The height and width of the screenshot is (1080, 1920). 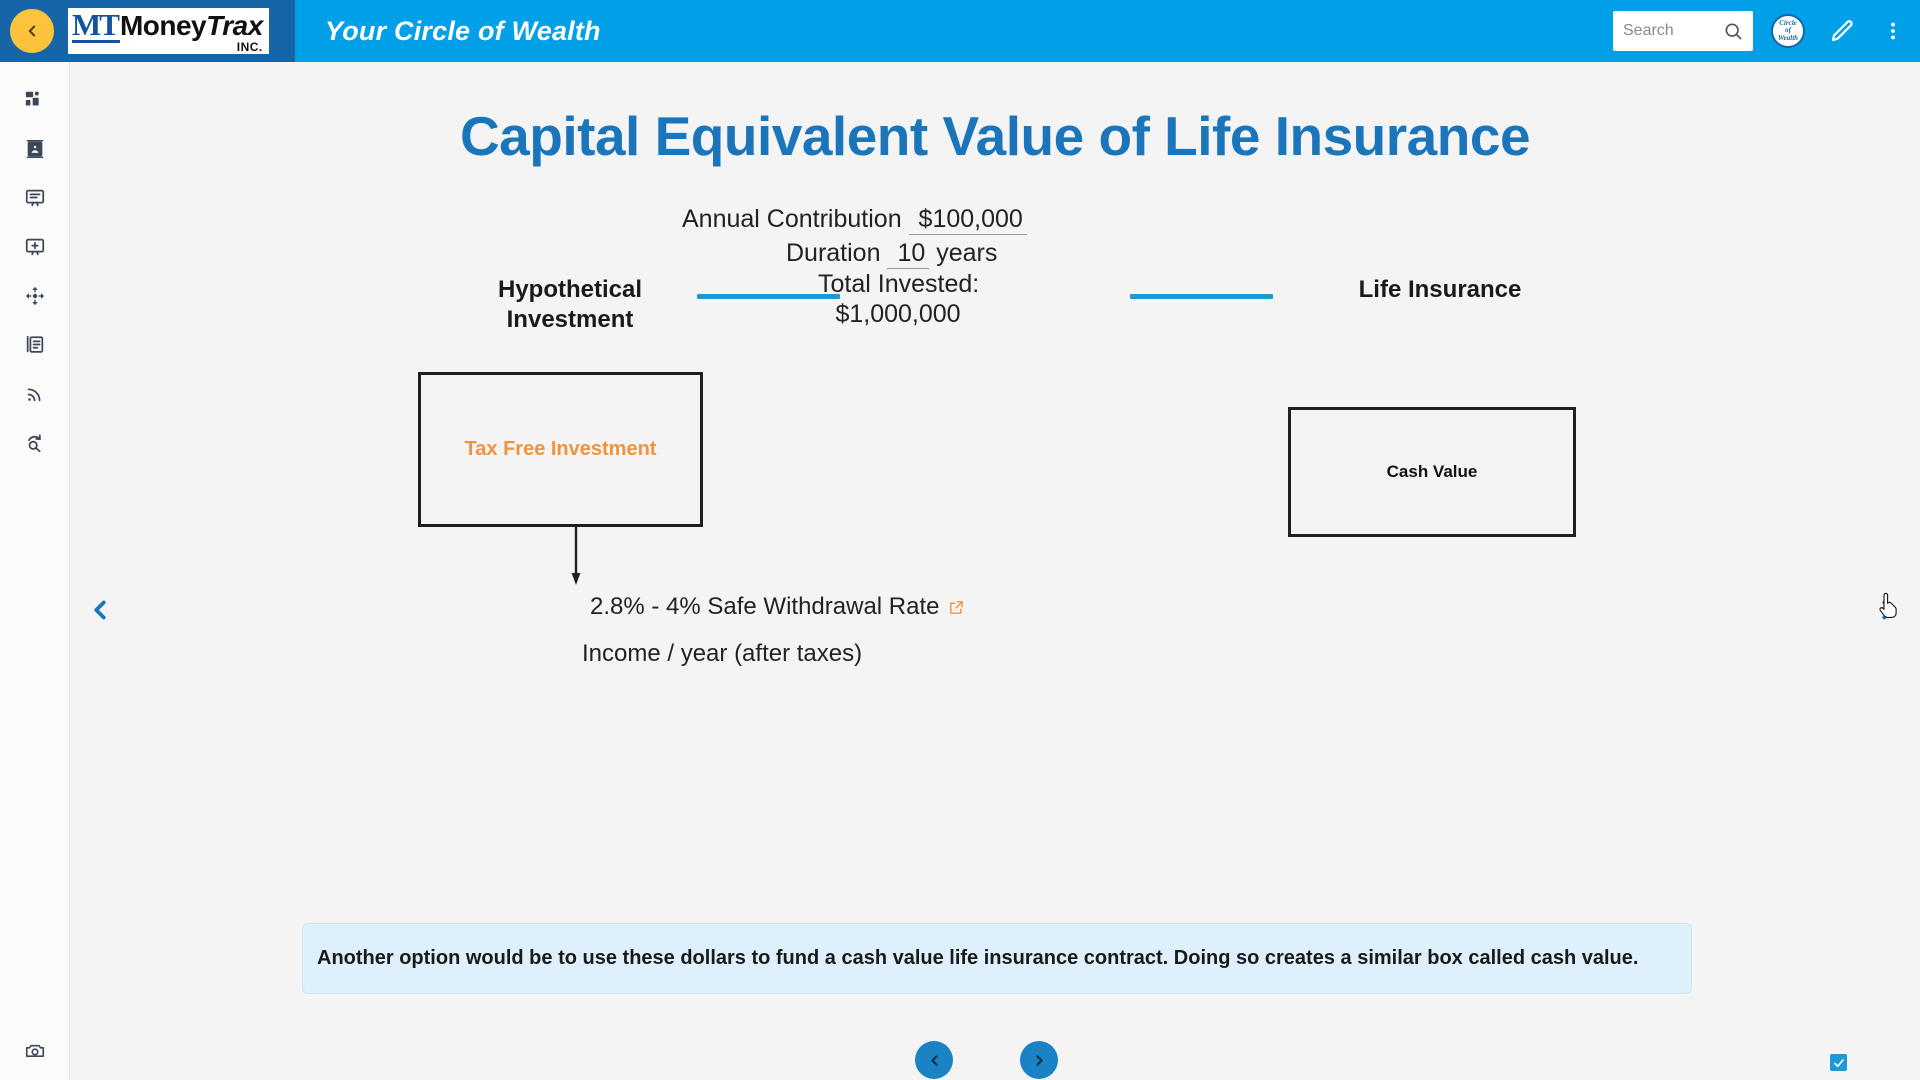 What do you see at coordinates (792, 219) in the screenshot?
I see `annual-contribution-label: Annual Contribution` at bounding box center [792, 219].